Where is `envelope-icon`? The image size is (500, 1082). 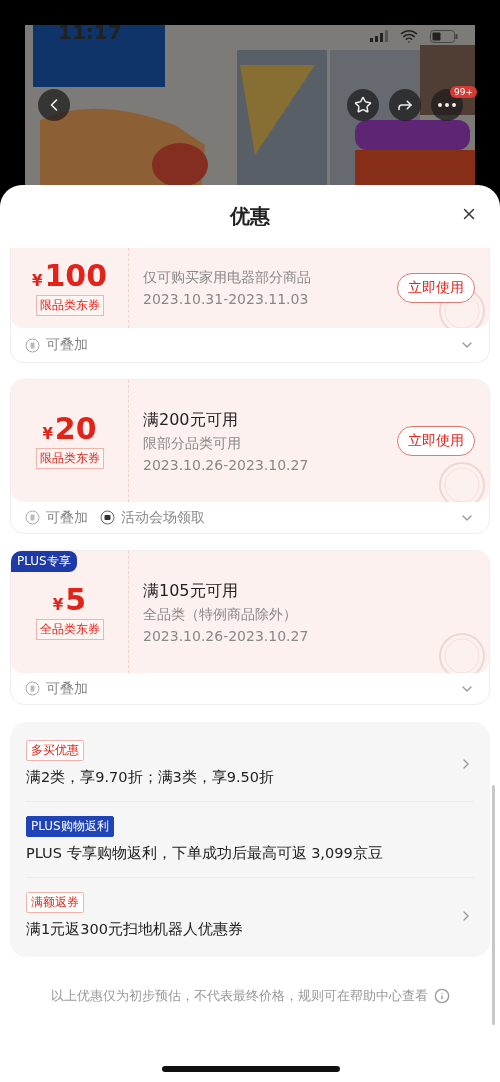 envelope-icon is located at coordinates (107, 517).